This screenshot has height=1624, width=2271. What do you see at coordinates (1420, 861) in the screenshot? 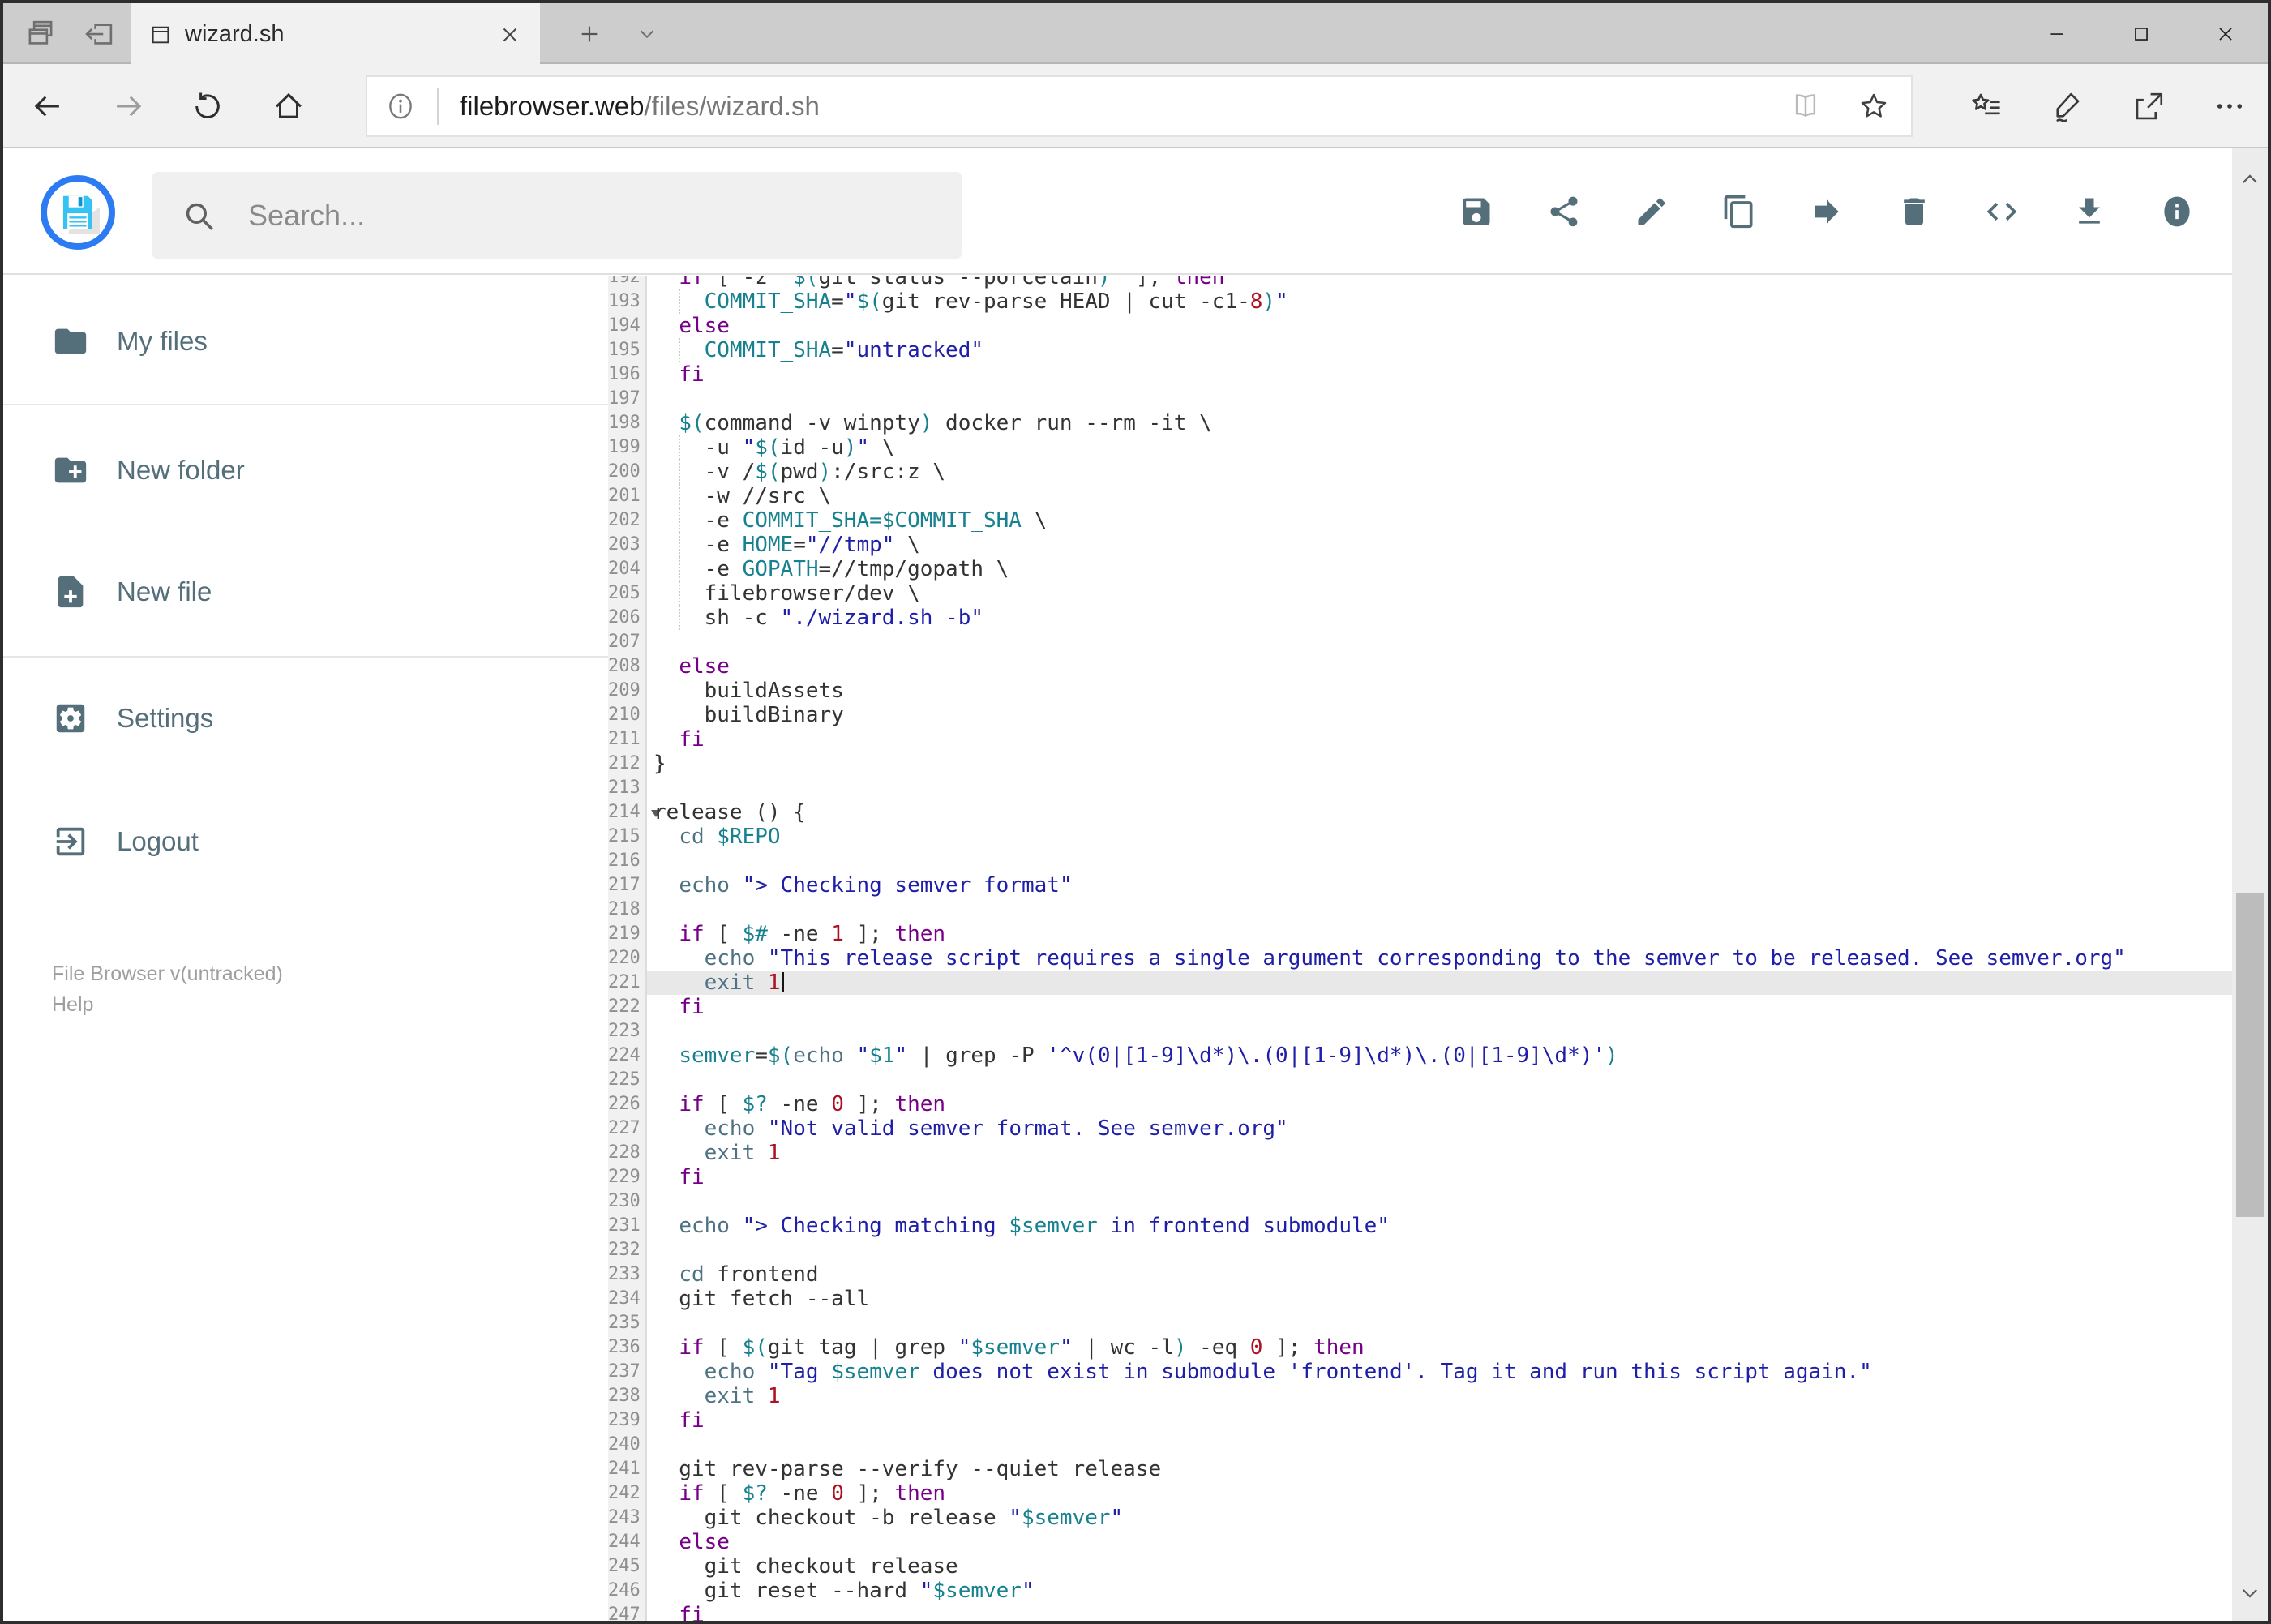
I see `code-line: 216` at bounding box center [1420, 861].